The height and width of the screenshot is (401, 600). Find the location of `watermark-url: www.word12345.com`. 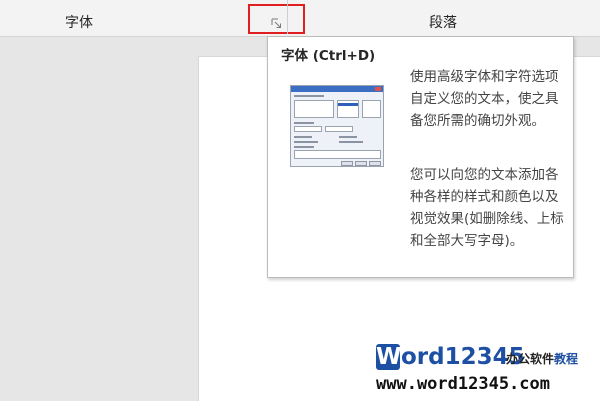

watermark-url: www.word12345.com is located at coordinates (463, 384).